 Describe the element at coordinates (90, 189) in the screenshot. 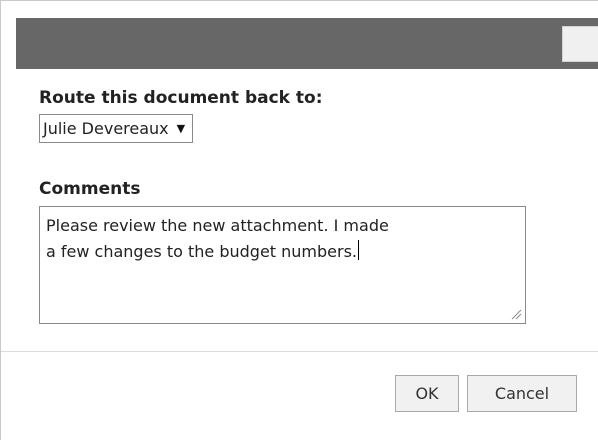

I see `comments-label: Comments` at that location.